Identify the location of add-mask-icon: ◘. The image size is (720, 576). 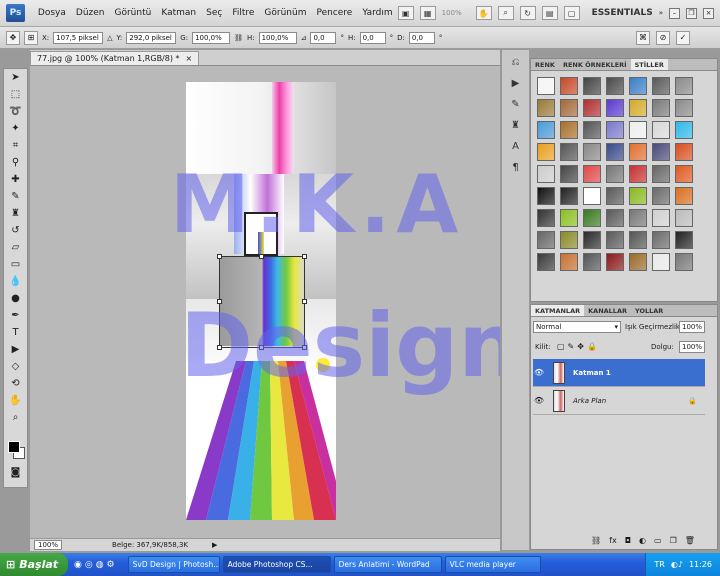
(628, 540).